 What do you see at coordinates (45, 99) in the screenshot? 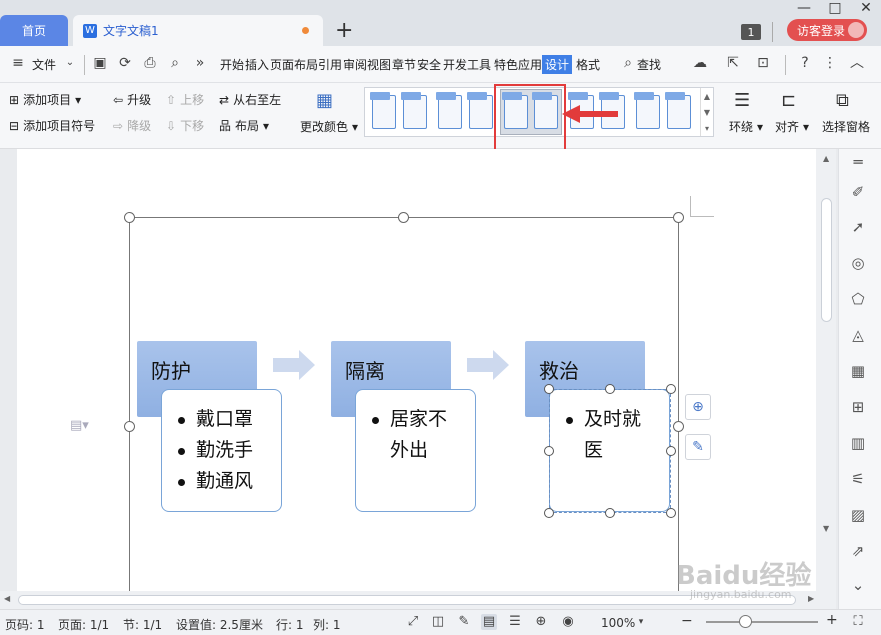
I see `add-item-button: ⊞ 添加项目 ▾` at bounding box center [45, 99].